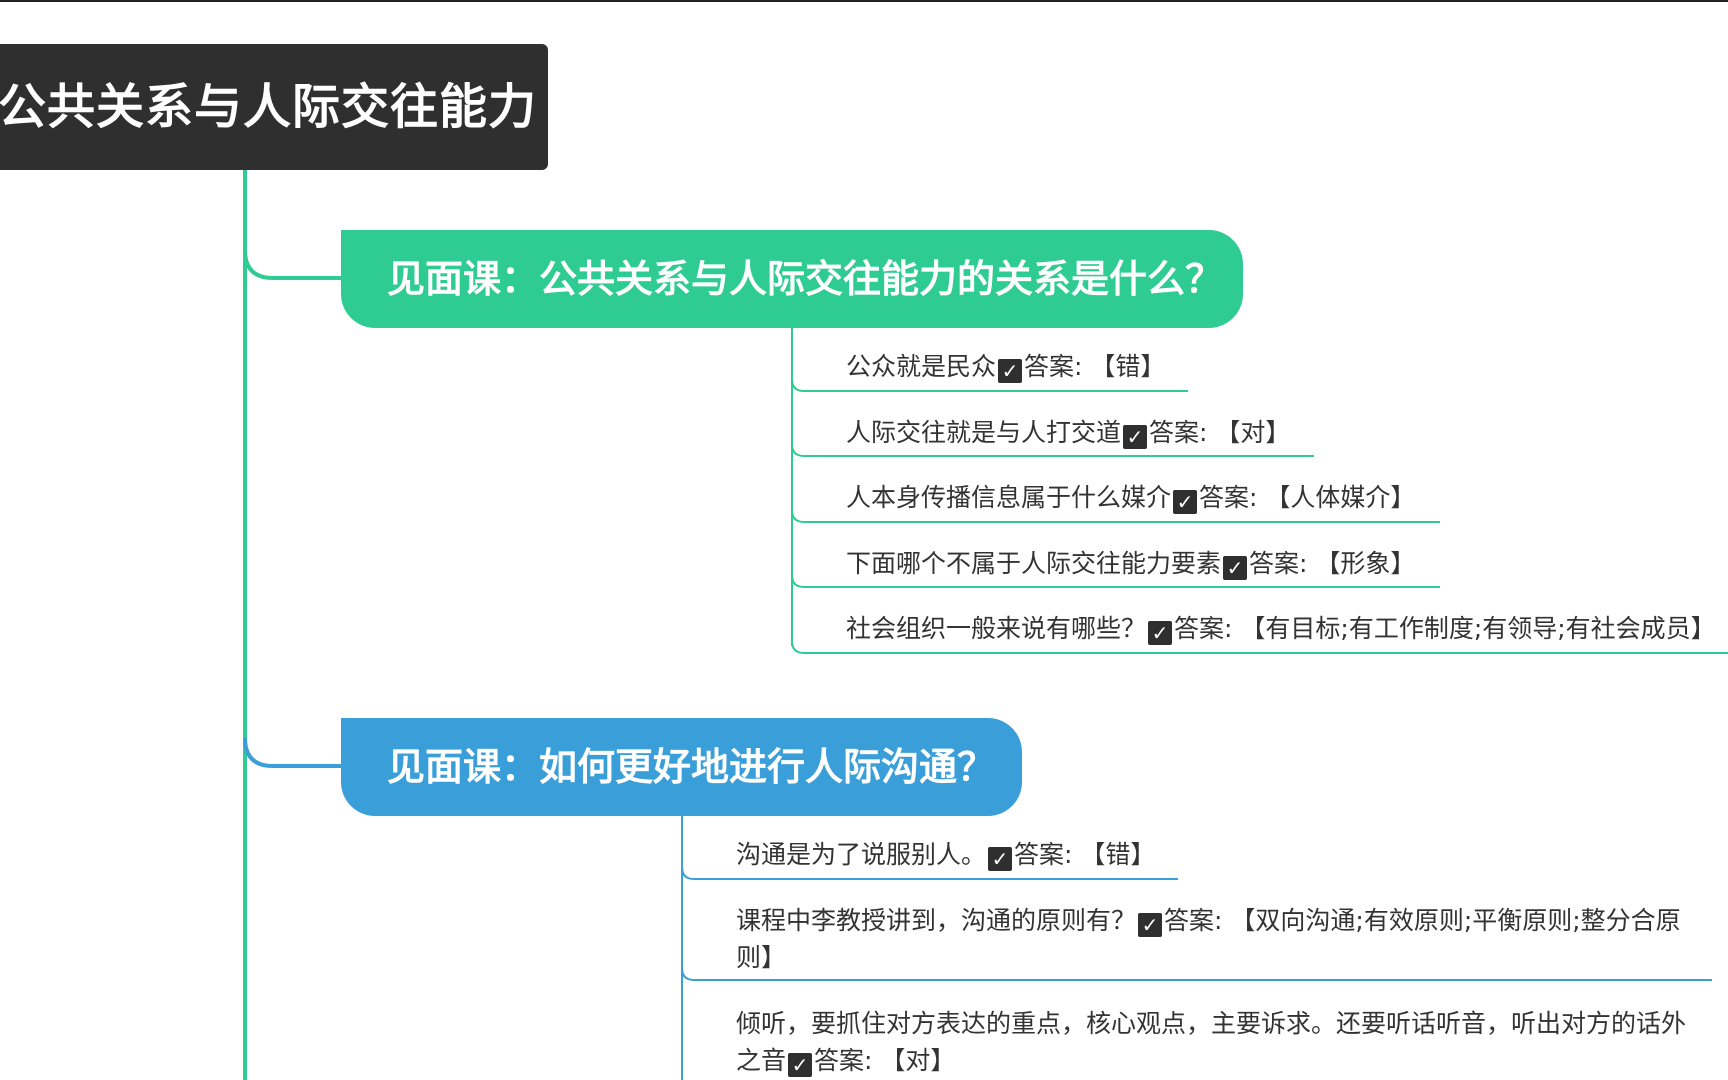 The width and height of the screenshot is (1728, 1080). What do you see at coordinates (761, 1060) in the screenshot?
I see `question-text-continued: 之音` at bounding box center [761, 1060].